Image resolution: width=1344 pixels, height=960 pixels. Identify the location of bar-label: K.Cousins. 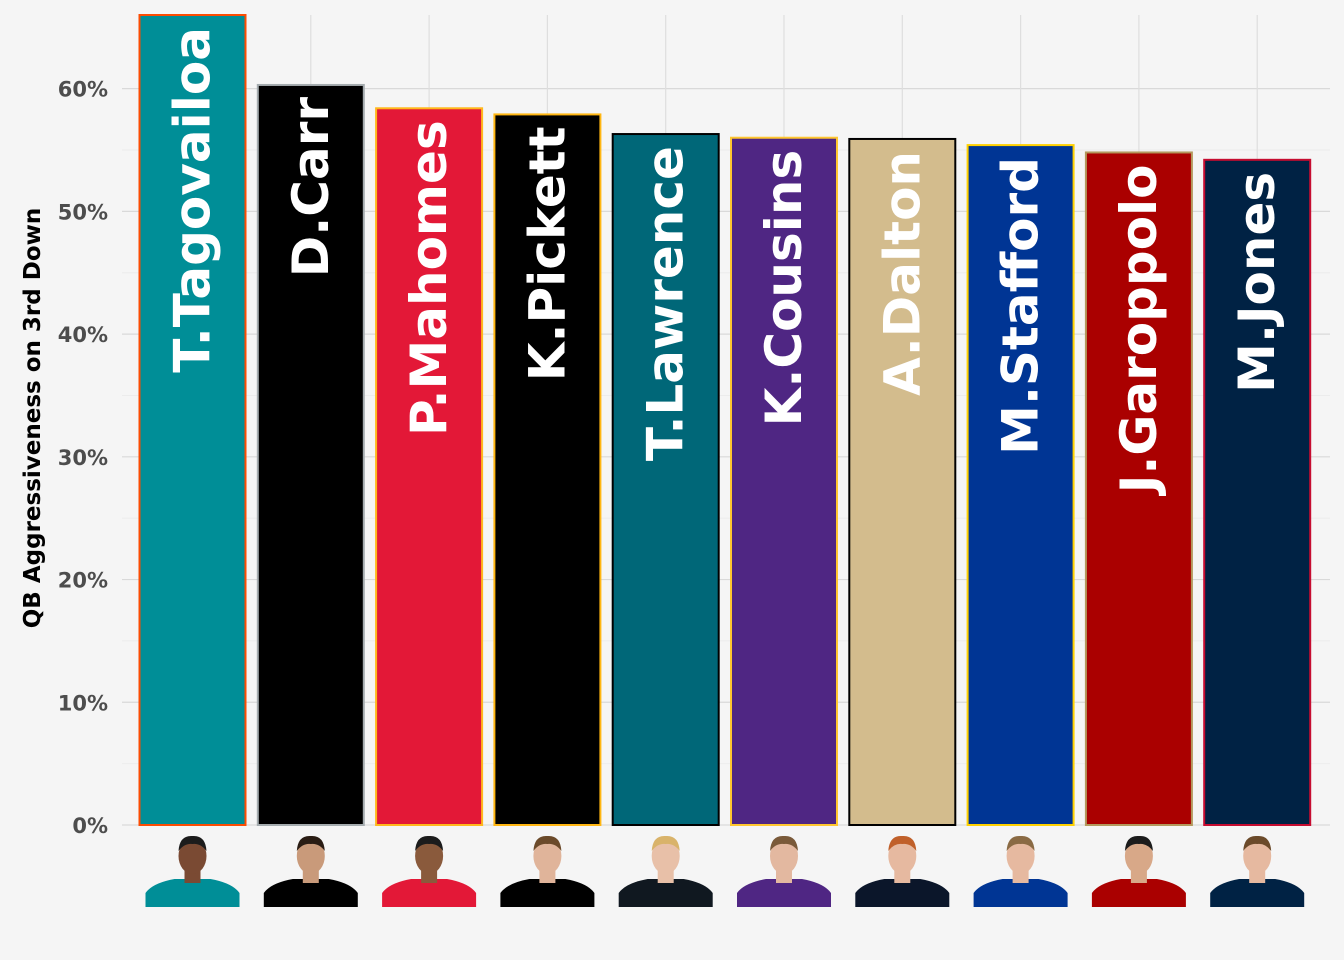
(784, 288).